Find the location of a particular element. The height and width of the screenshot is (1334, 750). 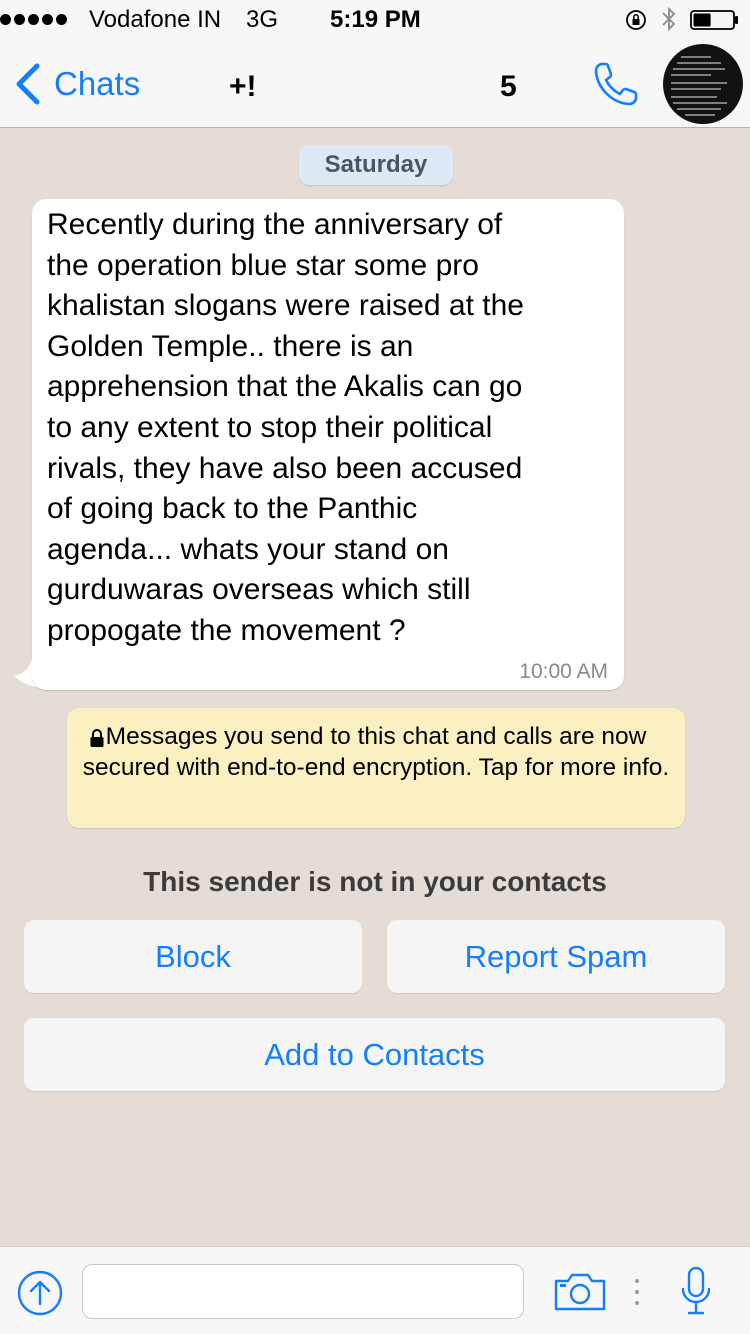

input-bar is located at coordinates (375, 1290).